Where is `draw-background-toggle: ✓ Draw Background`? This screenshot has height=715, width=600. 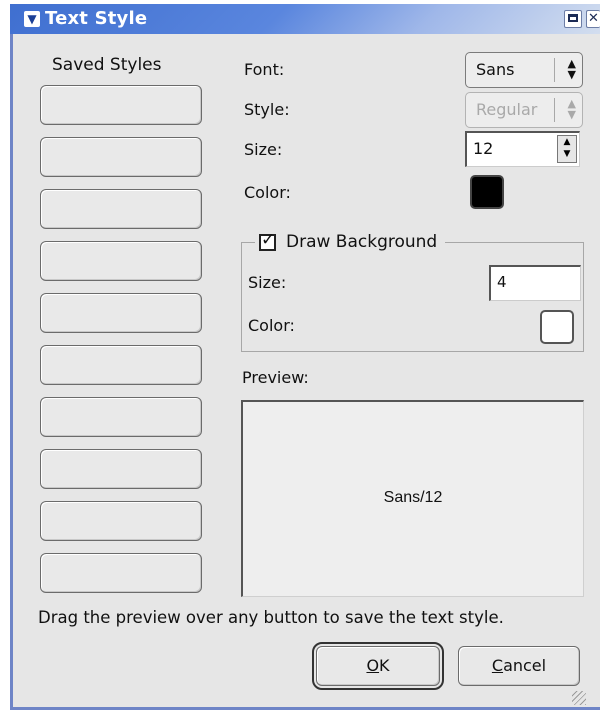
draw-background-toggle: ✓ Draw Background is located at coordinates (350, 242).